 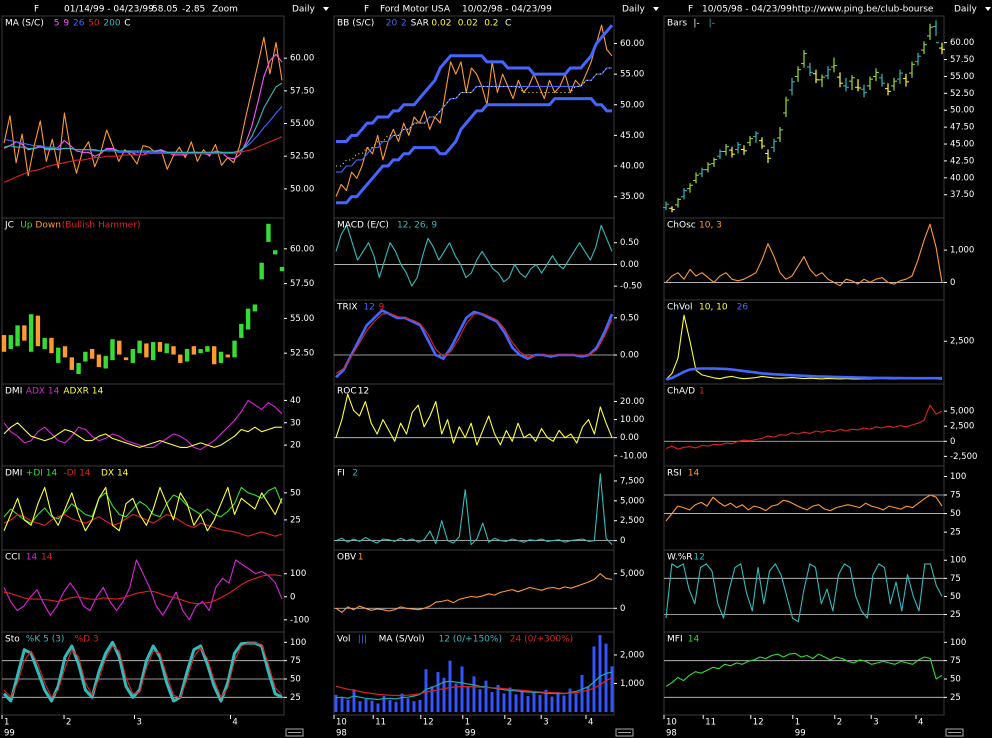 What do you see at coordinates (193, 10) in the screenshot?
I see `header-change: -2.85` at bounding box center [193, 10].